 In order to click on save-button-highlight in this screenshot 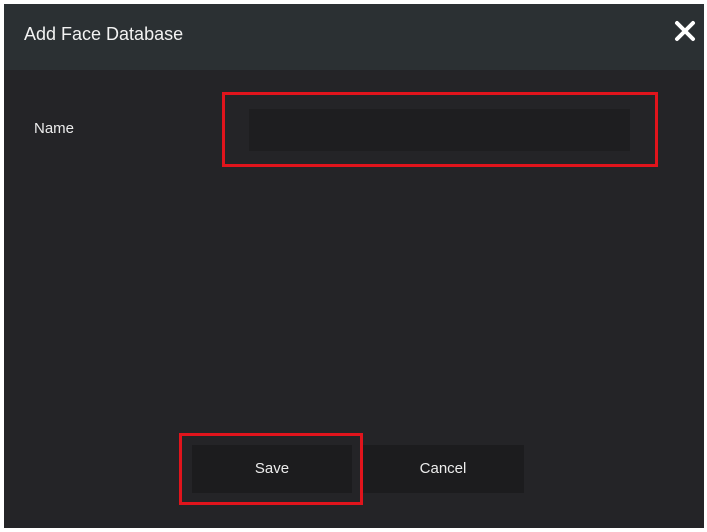, I will do `click(271, 469)`.